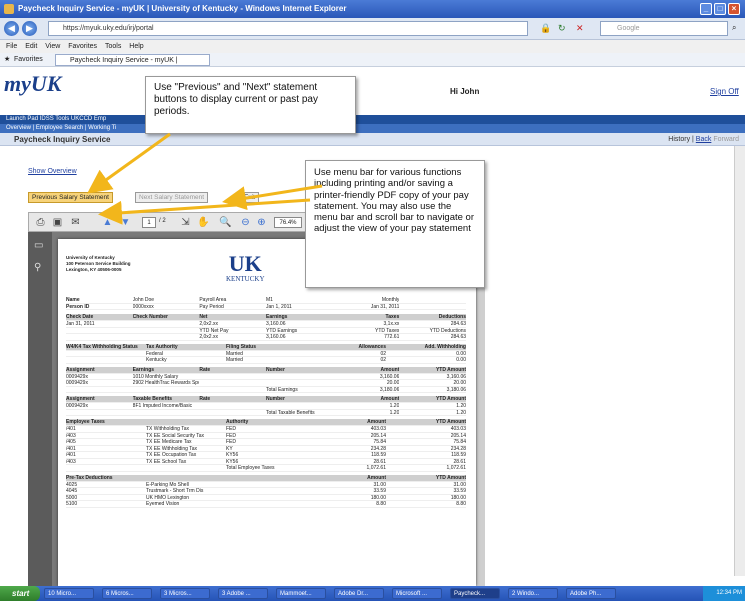 The width and height of the screenshot is (745, 601). What do you see at coordinates (11, 28) in the screenshot?
I see `back-arrow-icon: ◀` at bounding box center [11, 28].